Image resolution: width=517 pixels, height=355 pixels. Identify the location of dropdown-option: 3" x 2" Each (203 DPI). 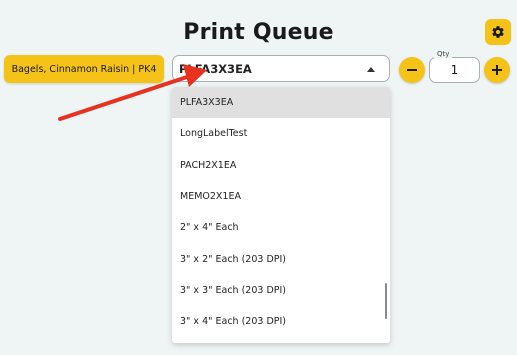
(281, 258).